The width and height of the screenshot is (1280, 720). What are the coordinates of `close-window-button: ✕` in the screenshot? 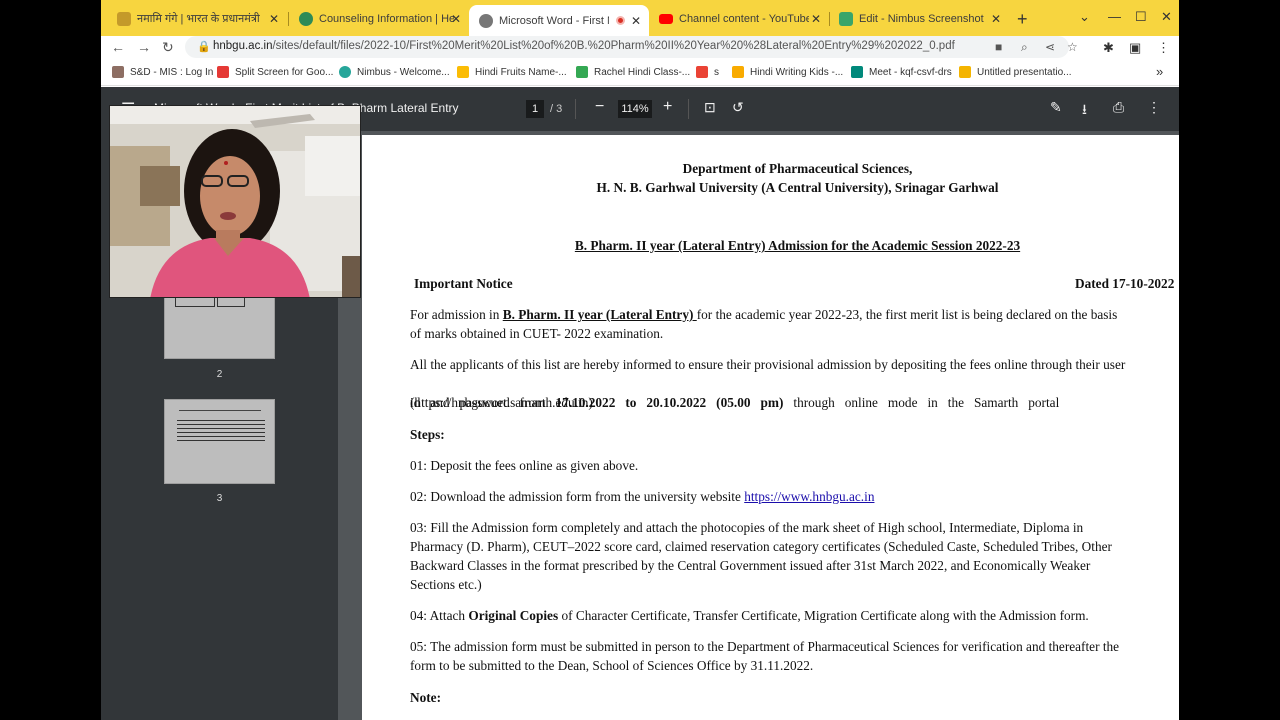 It's located at (1166, 17).